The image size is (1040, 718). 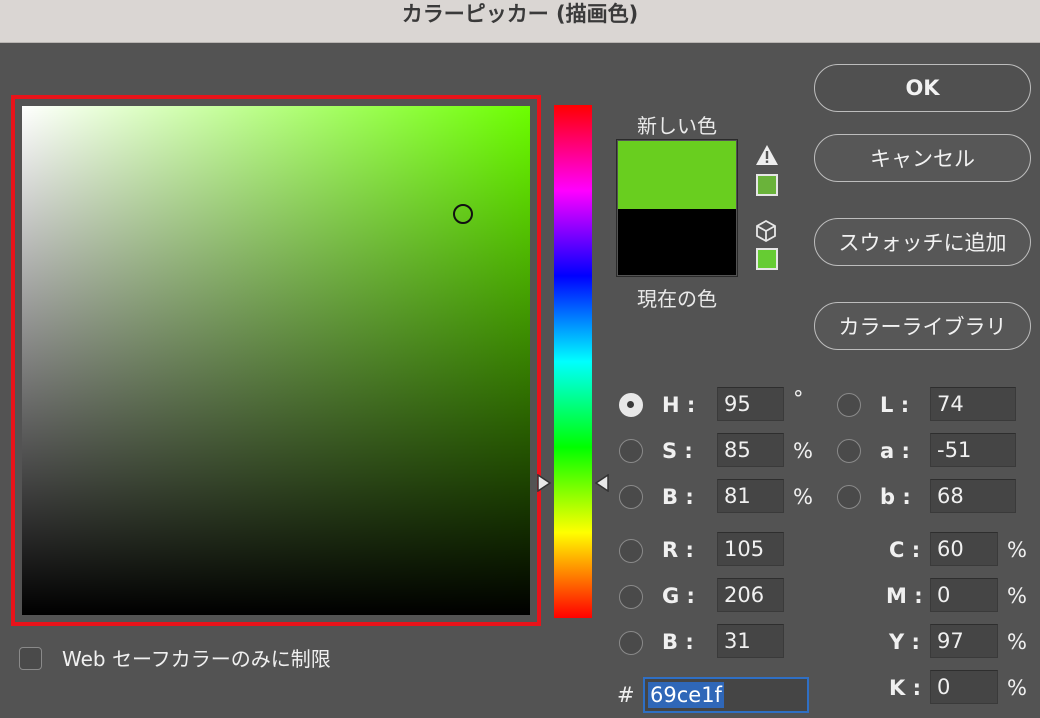 I want to click on radio-brightness, so click(x=631, y=497).